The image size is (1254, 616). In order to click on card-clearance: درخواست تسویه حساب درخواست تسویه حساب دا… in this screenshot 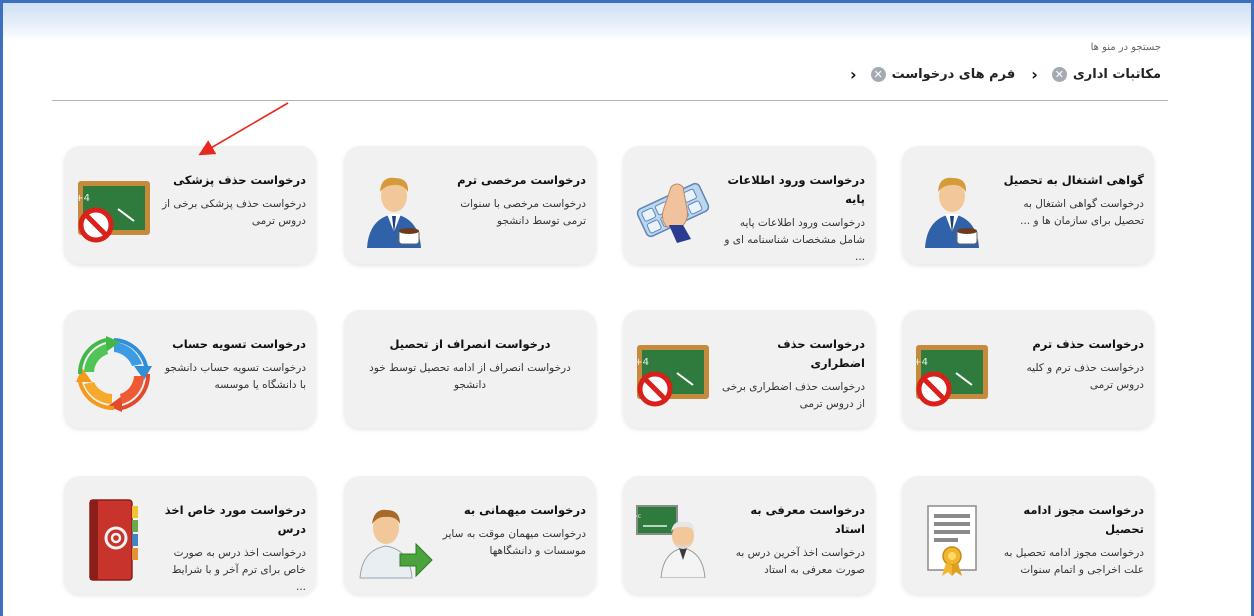, I will do `click(190, 369)`.